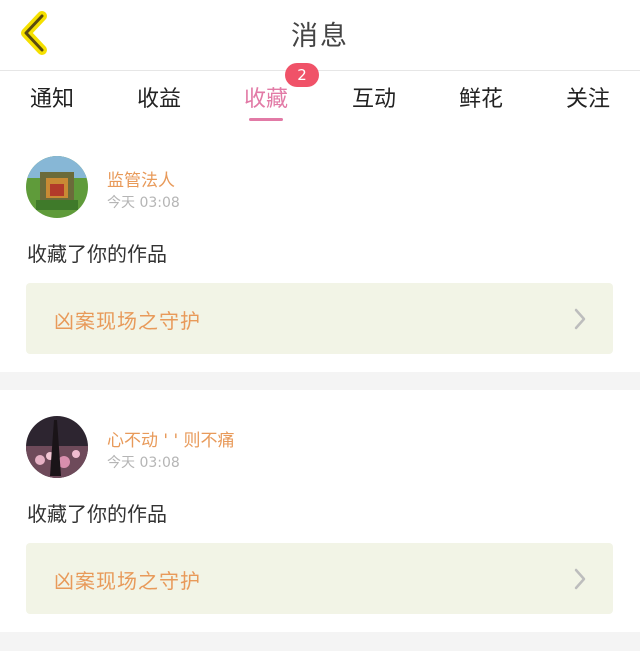 This screenshot has height=651, width=640. What do you see at coordinates (266, 119) in the screenshot?
I see `active-tab-indicator` at bounding box center [266, 119].